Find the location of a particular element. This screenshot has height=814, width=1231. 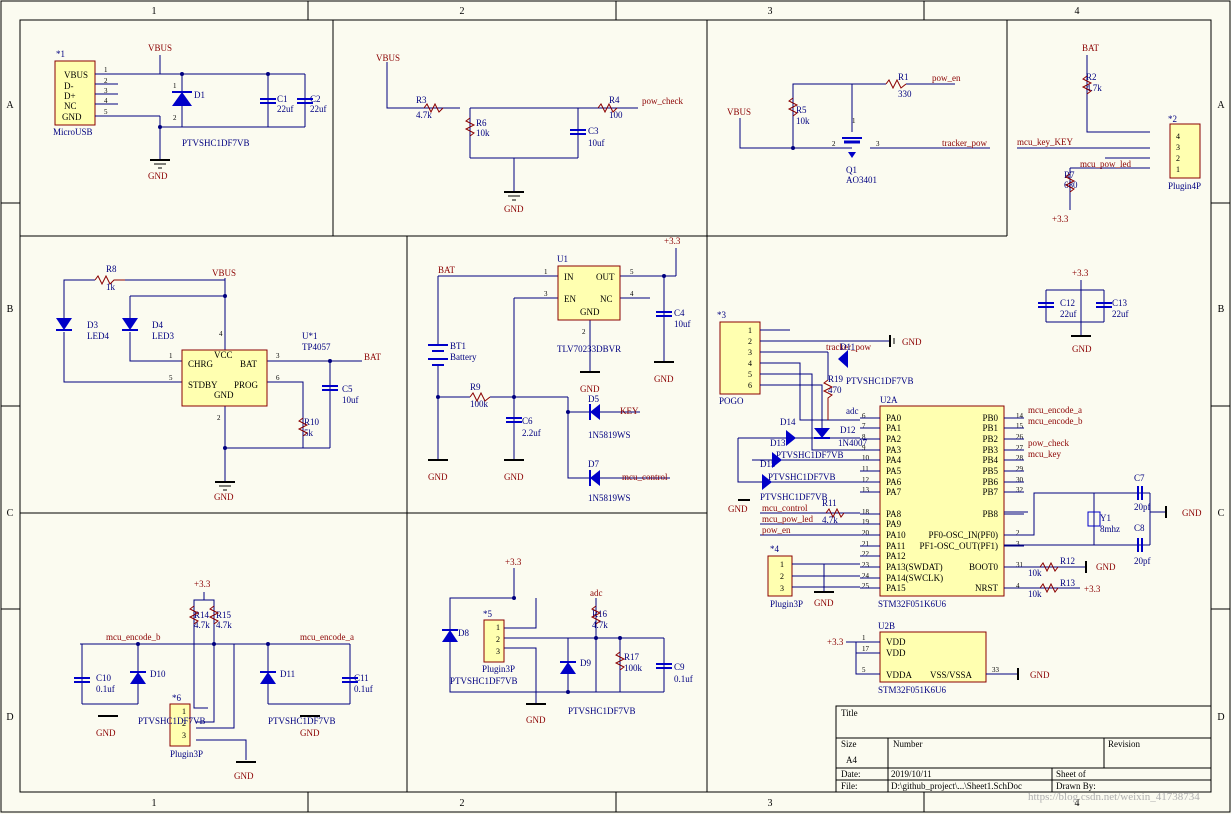

pogo-pin-3: 3 is located at coordinates (750, 352).